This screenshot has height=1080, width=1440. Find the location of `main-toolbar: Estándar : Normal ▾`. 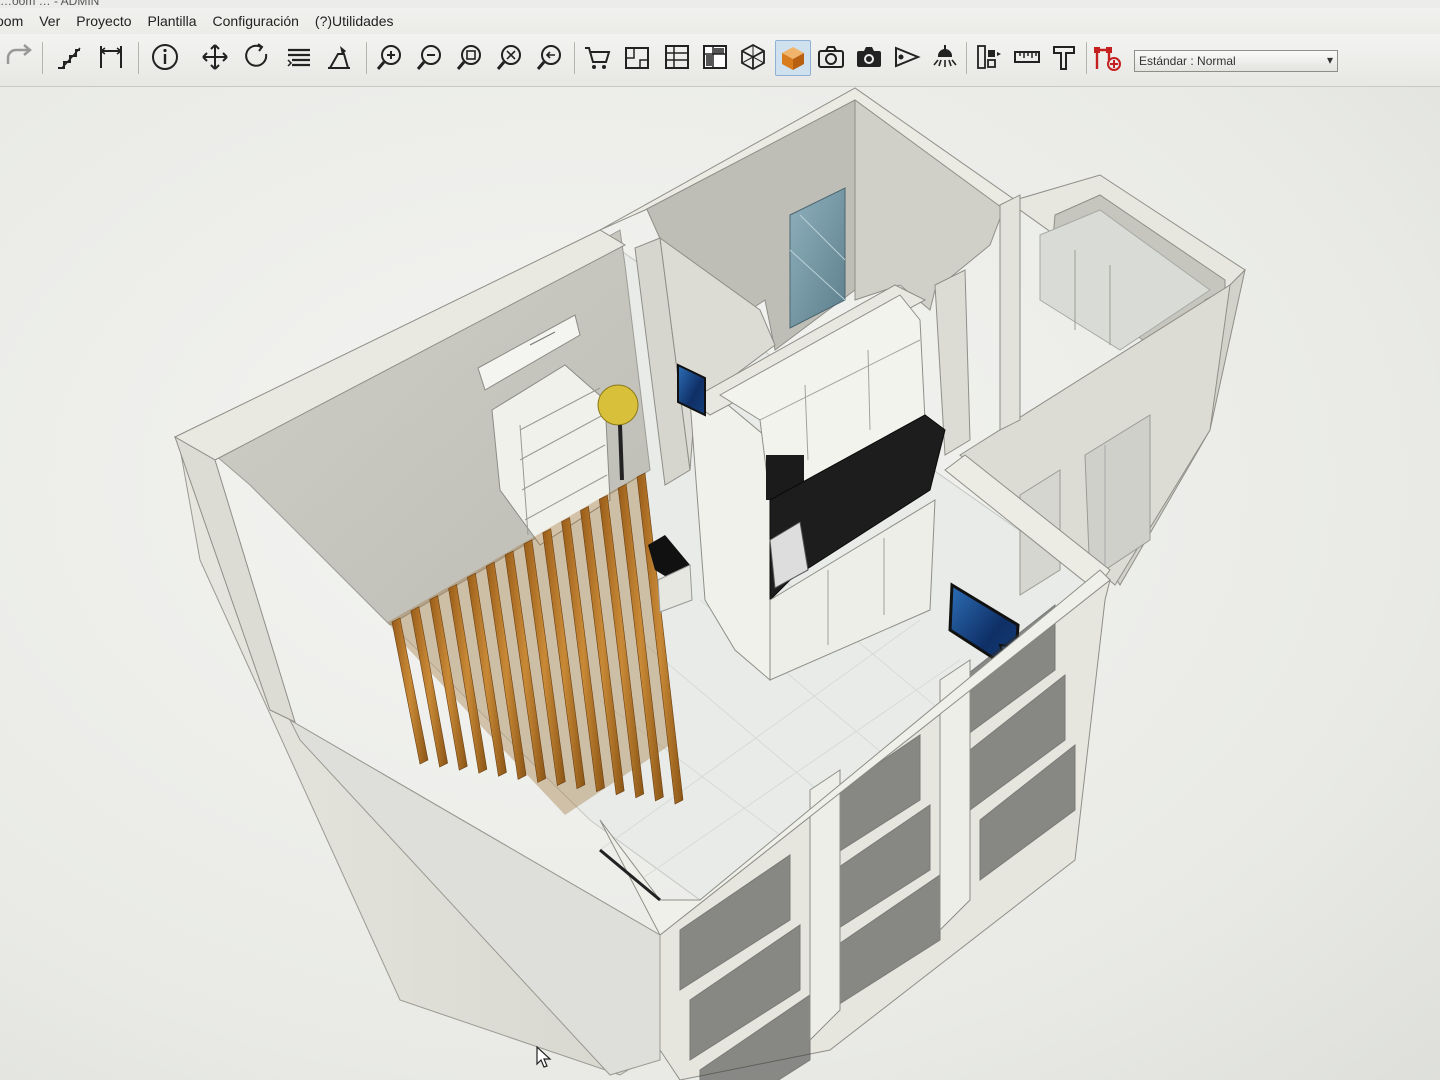

main-toolbar: Estándar : Normal ▾ is located at coordinates (720, 60).